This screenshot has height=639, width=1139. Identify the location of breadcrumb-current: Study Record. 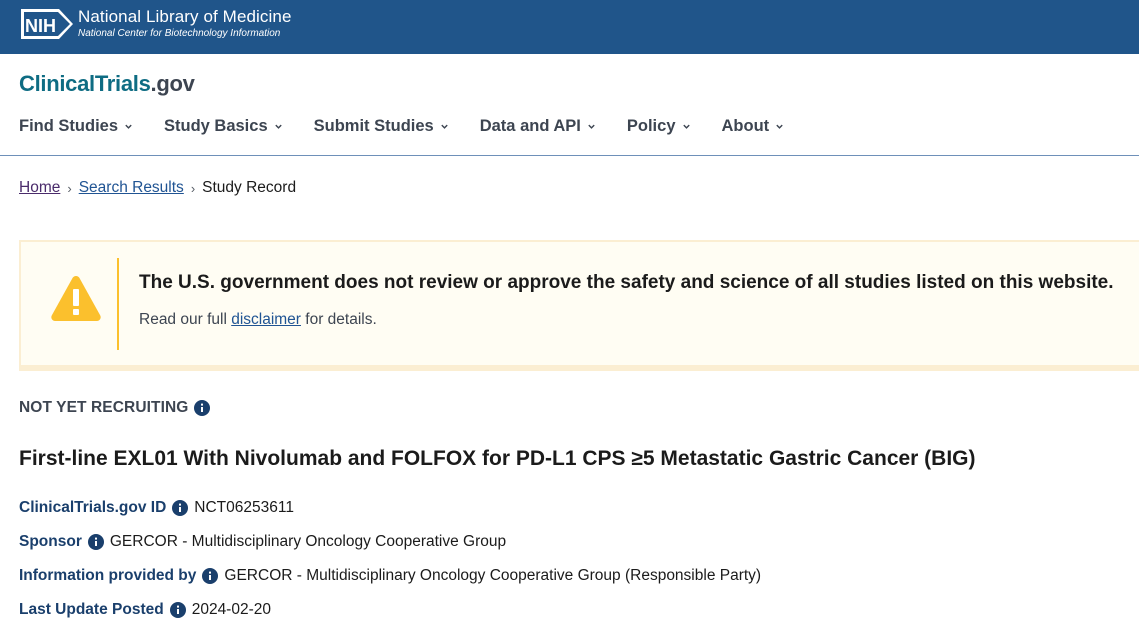
(249, 187).